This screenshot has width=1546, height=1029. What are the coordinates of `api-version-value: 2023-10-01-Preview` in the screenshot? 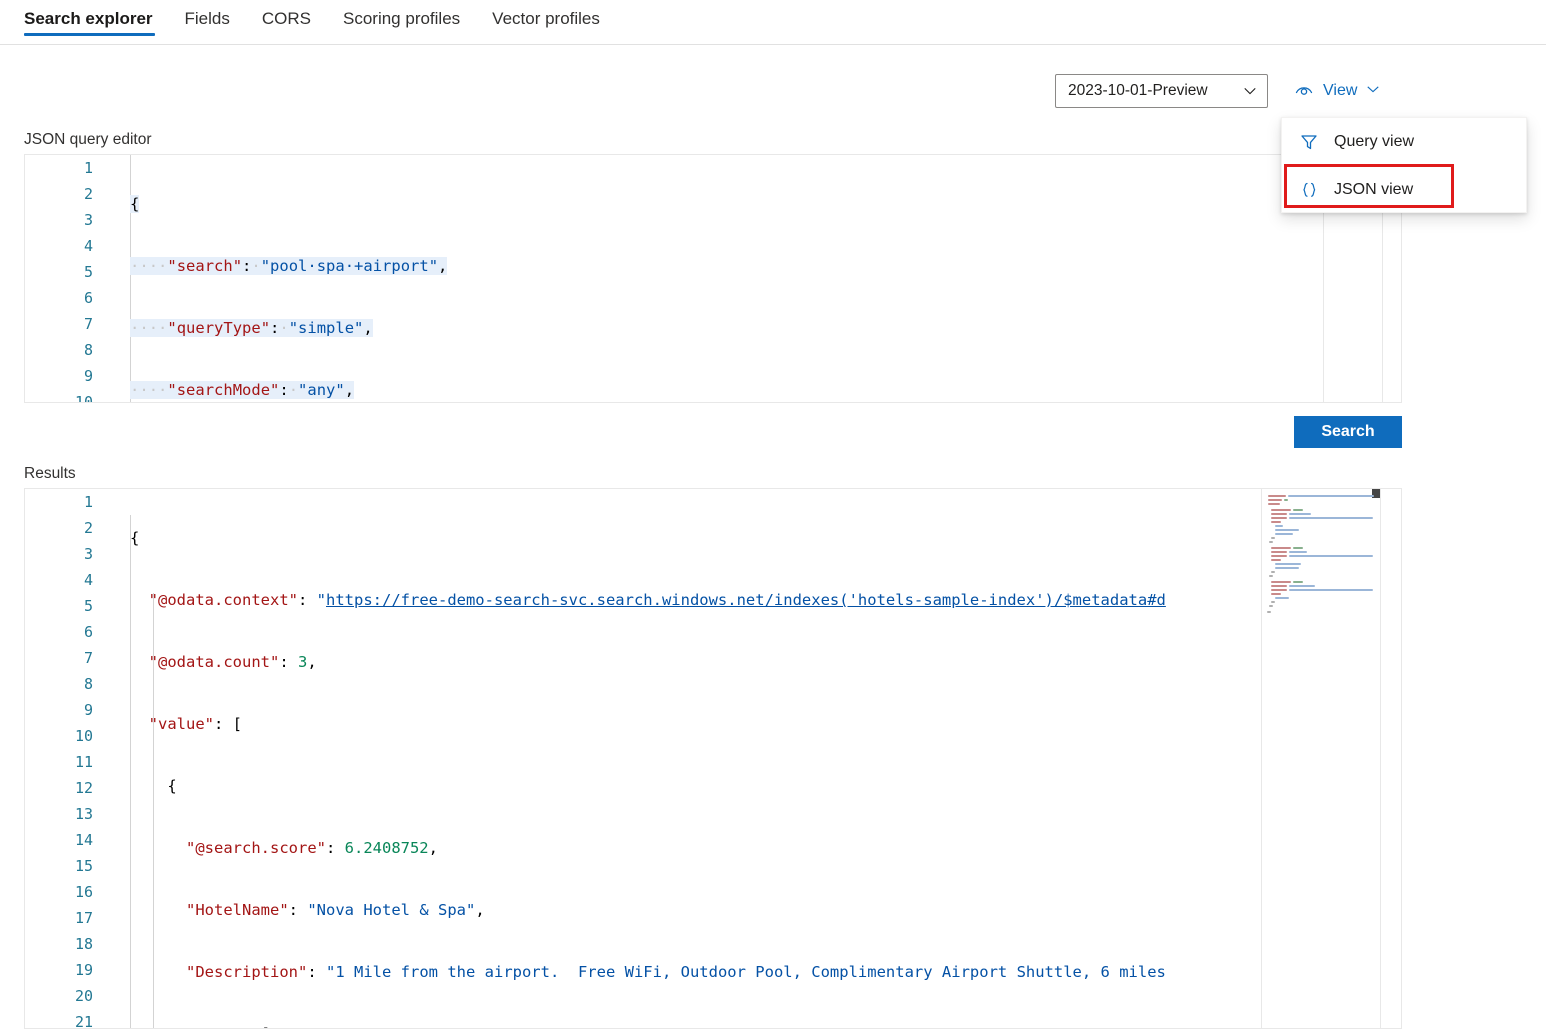 It's located at (1138, 90).